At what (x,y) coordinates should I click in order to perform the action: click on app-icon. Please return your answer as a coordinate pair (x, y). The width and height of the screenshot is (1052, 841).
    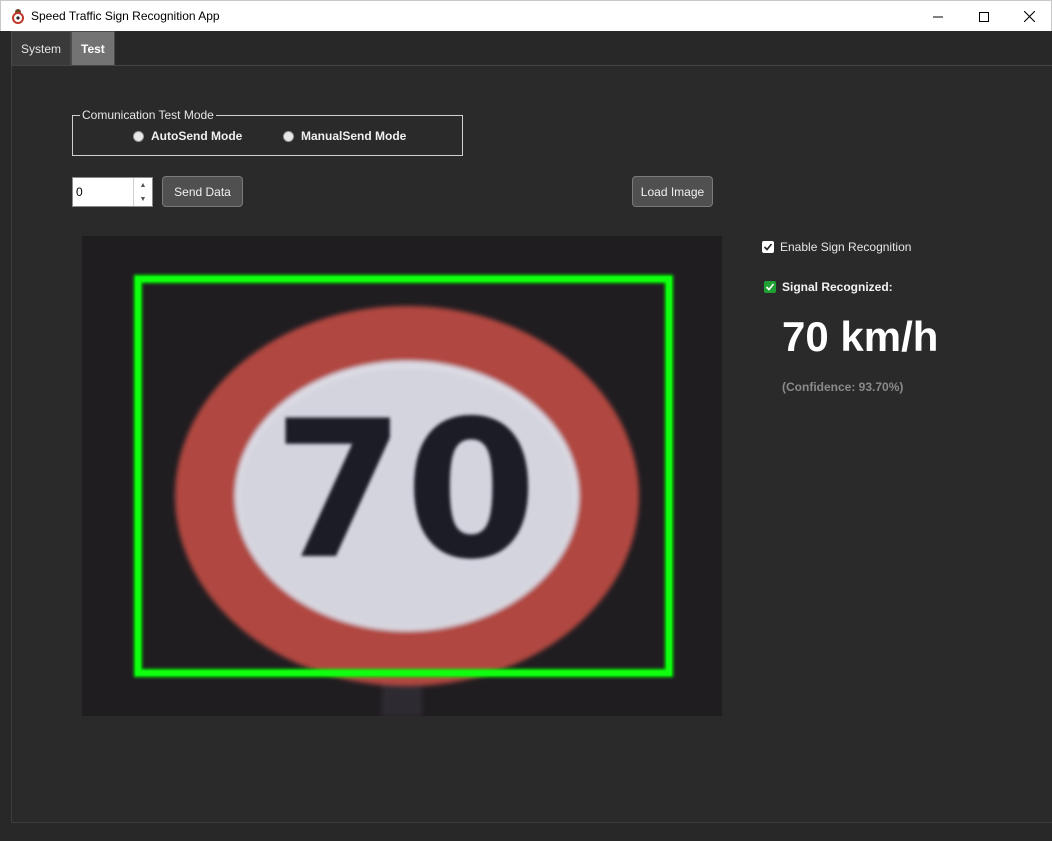
    Looking at the image, I should click on (18, 16).